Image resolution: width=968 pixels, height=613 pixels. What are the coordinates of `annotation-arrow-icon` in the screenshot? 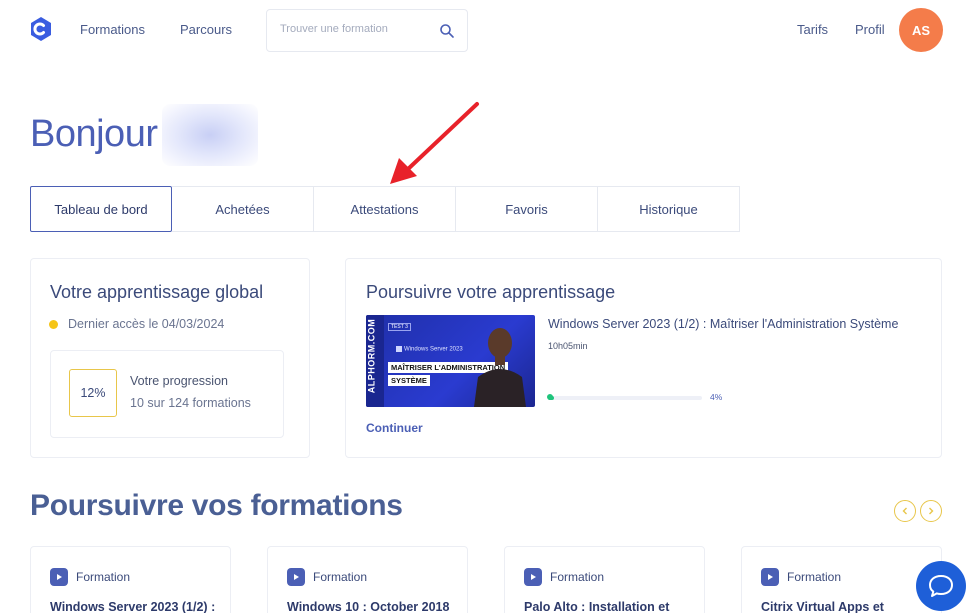 It's located at (434, 143).